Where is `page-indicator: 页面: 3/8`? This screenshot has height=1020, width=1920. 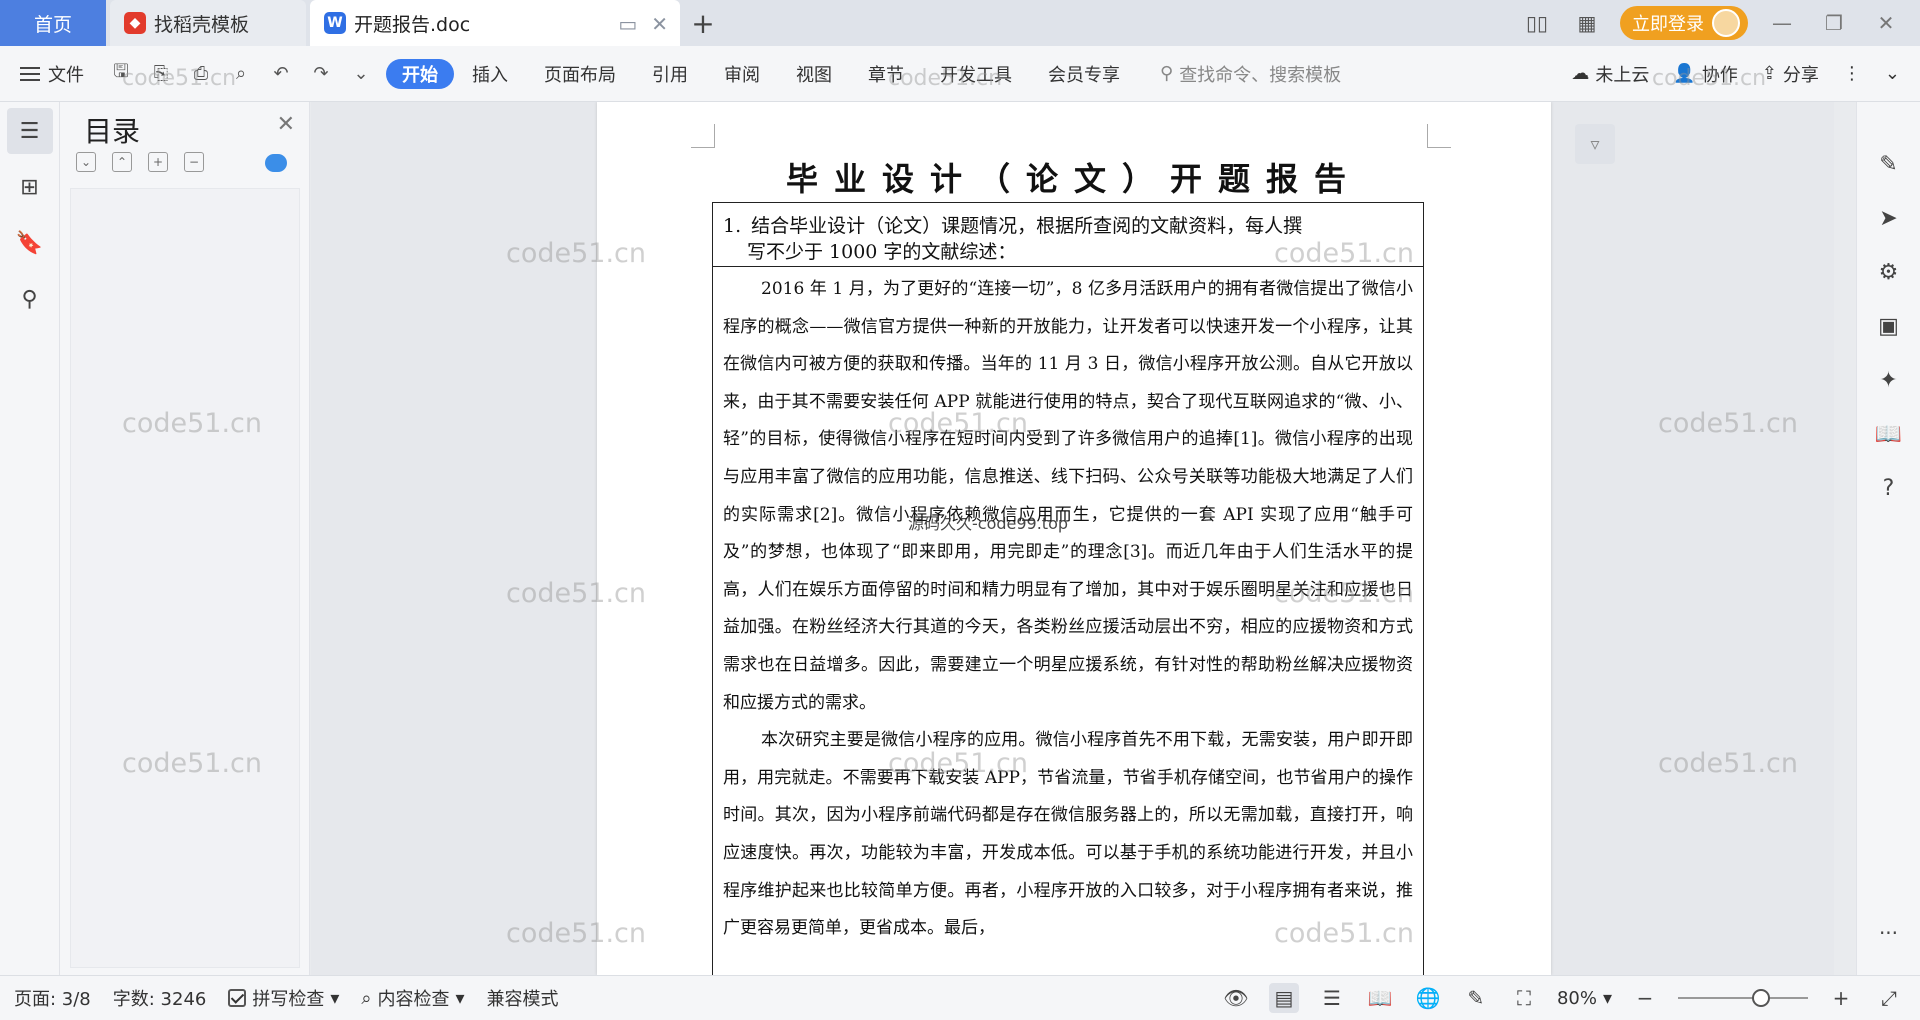 page-indicator: 页面: 3/8 is located at coordinates (52, 998).